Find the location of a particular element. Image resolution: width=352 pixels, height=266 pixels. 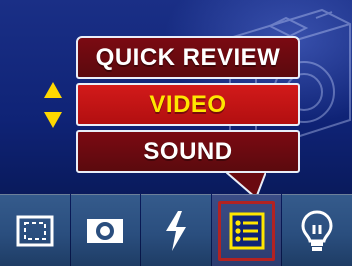

menu-item-label: VIDEO is located at coordinates (188, 104).